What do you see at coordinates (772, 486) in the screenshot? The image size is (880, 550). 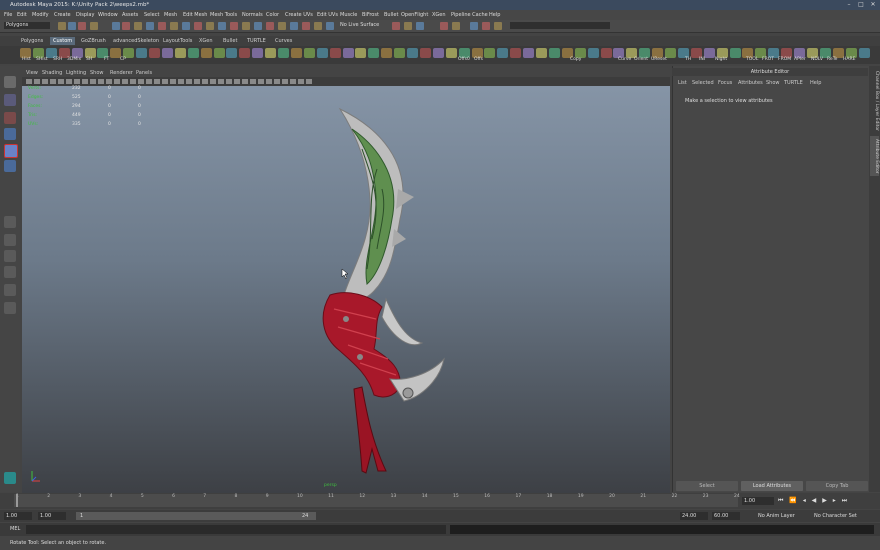 I see `load-attributes-button: Load Attributes` at bounding box center [772, 486].